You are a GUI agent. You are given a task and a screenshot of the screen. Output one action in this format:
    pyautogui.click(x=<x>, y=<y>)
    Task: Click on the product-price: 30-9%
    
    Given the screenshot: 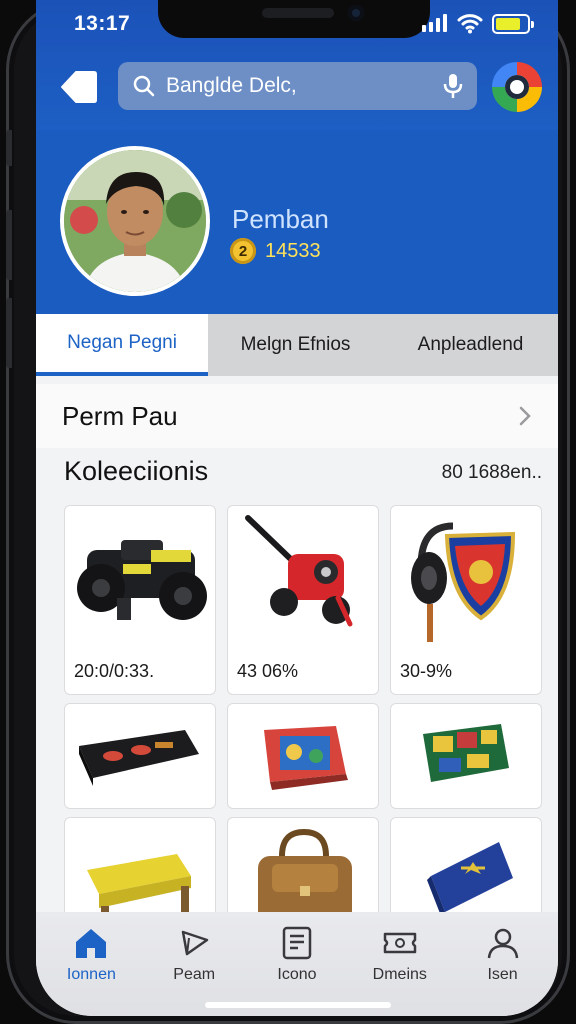 What is the action you would take?
    pyautogui.click(x=426, y=671)
    